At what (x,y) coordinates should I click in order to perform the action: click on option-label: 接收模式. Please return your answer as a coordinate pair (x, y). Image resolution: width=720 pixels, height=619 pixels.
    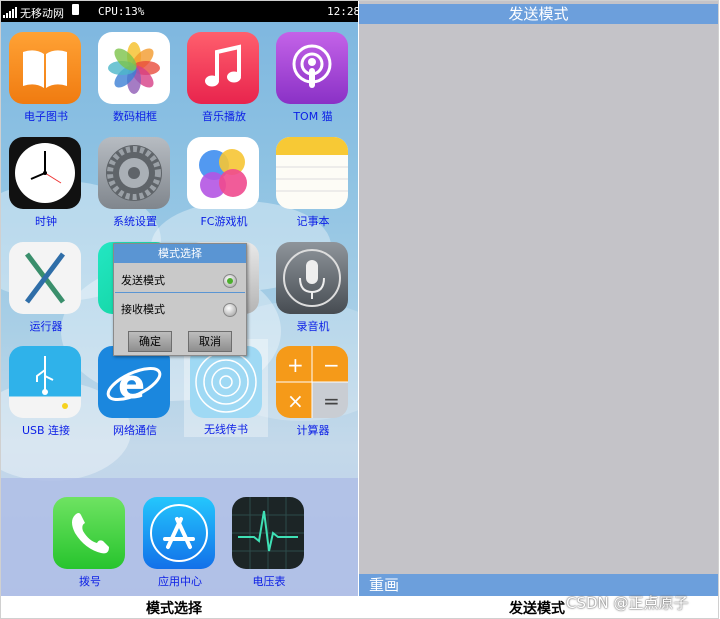
    Looking at the image, I should click on (143, 309).